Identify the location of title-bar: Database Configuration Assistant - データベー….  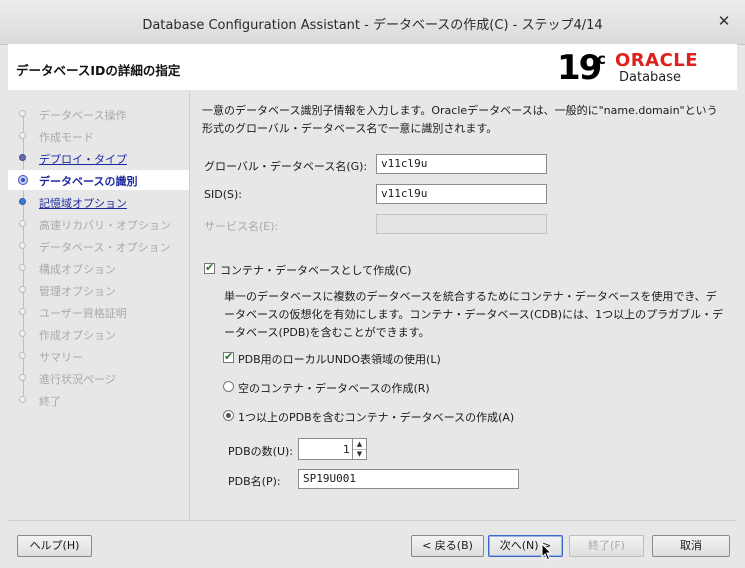
(372, 22).